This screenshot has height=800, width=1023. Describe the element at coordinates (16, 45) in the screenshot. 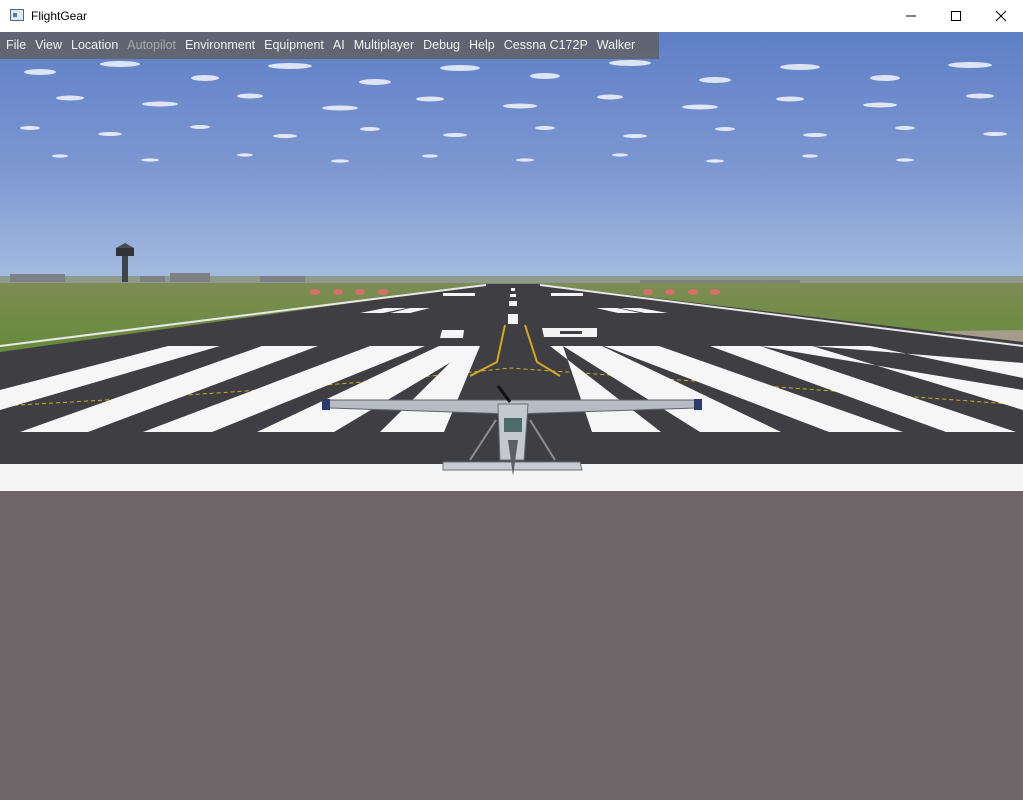

I see `menu-file: File` at that location.